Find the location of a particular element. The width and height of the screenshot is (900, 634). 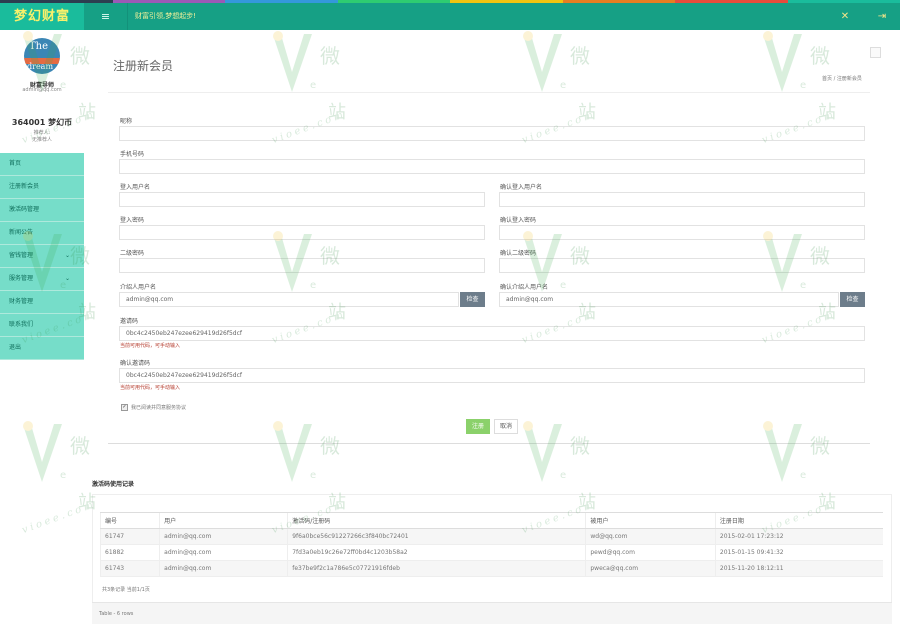

table-cell: 2015-02-01 17:23:12 is located at coordinates (798, 536).